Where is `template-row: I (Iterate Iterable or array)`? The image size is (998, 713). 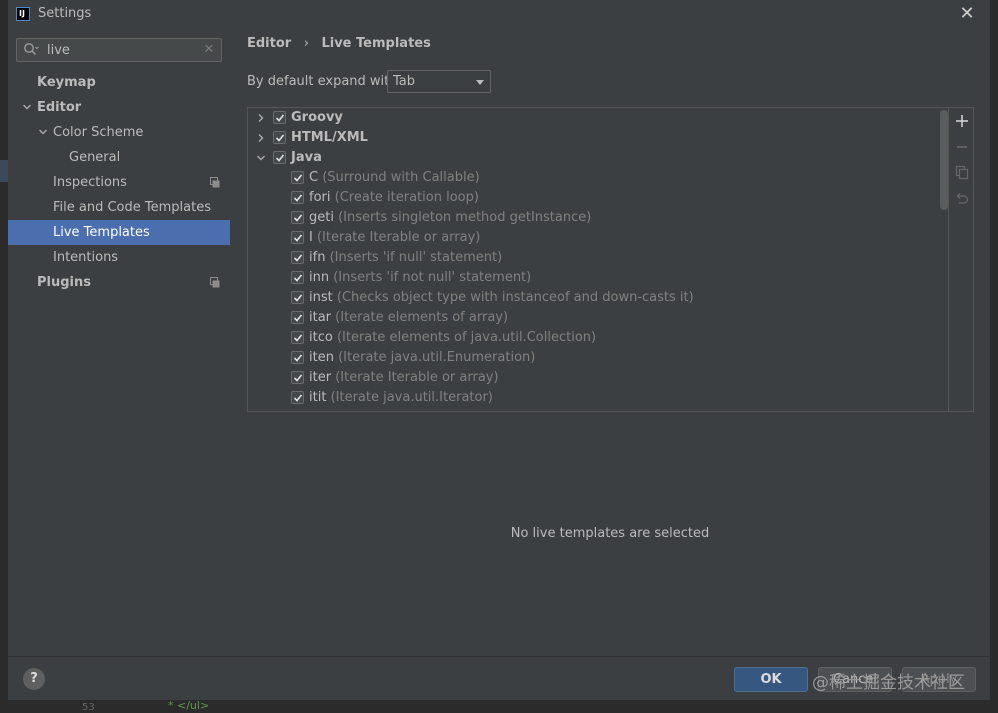 template-row: I (Iterate Iterable or array) is located at coordinates (593, 238).